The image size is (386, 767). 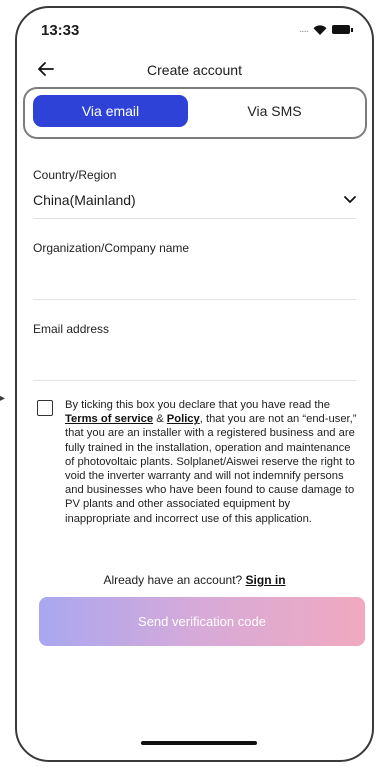 What do you see at coordinates (84, 200) in the screenshot?
I see `country-value: China(Mainland)` at bounding box center [84, 200].